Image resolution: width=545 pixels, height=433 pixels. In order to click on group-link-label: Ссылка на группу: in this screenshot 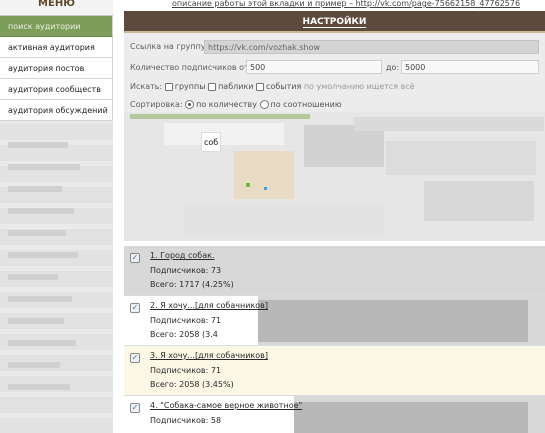, I will do `click(169, 46)`.